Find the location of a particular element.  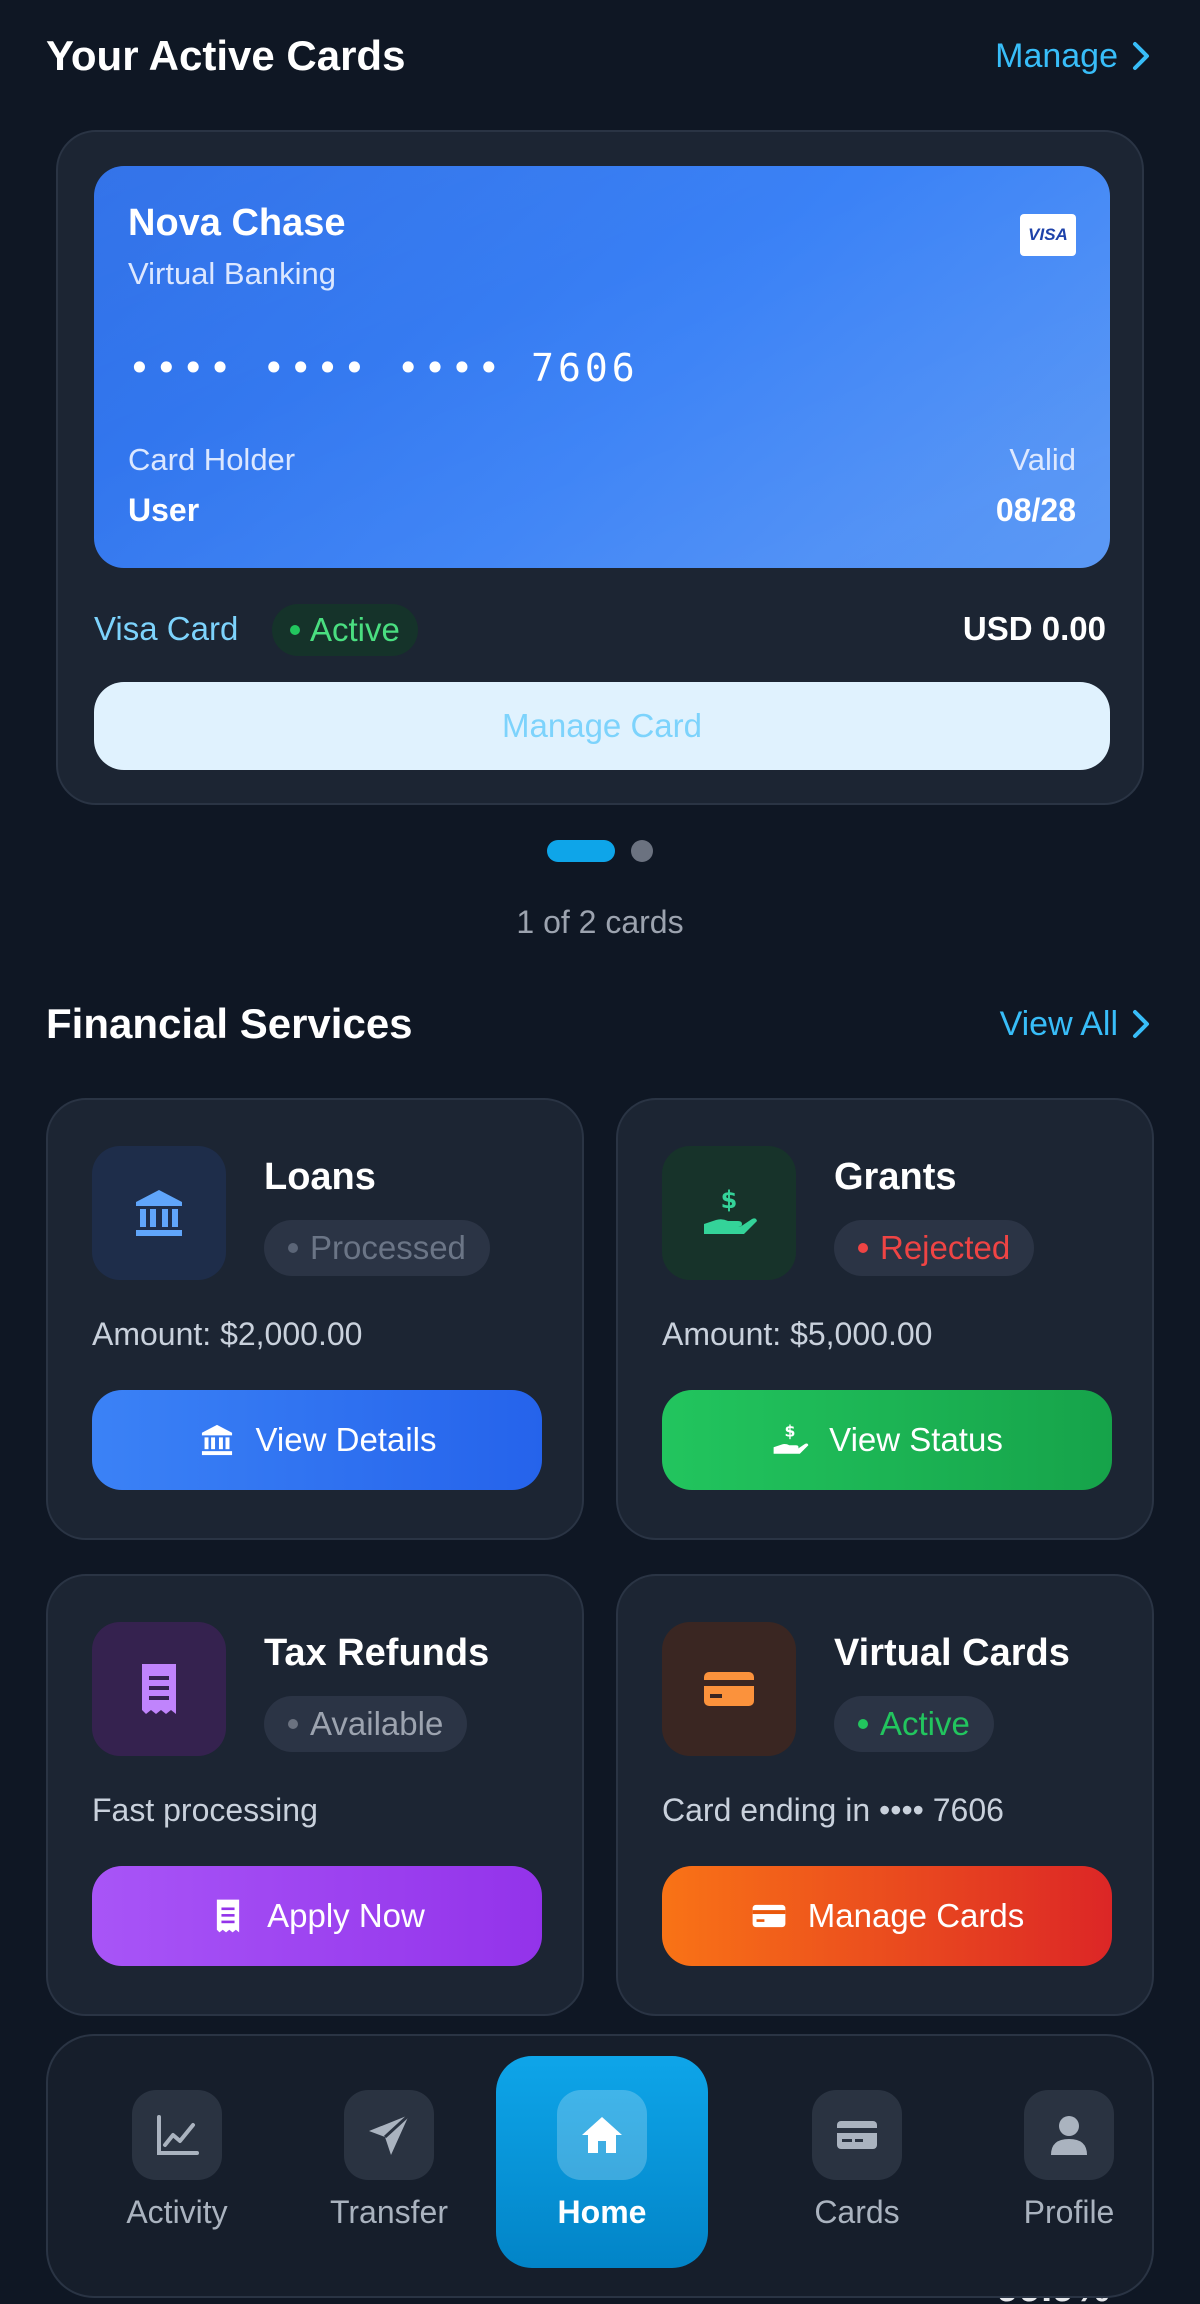

nav-label: Home is located at coordinates (602, 2212).